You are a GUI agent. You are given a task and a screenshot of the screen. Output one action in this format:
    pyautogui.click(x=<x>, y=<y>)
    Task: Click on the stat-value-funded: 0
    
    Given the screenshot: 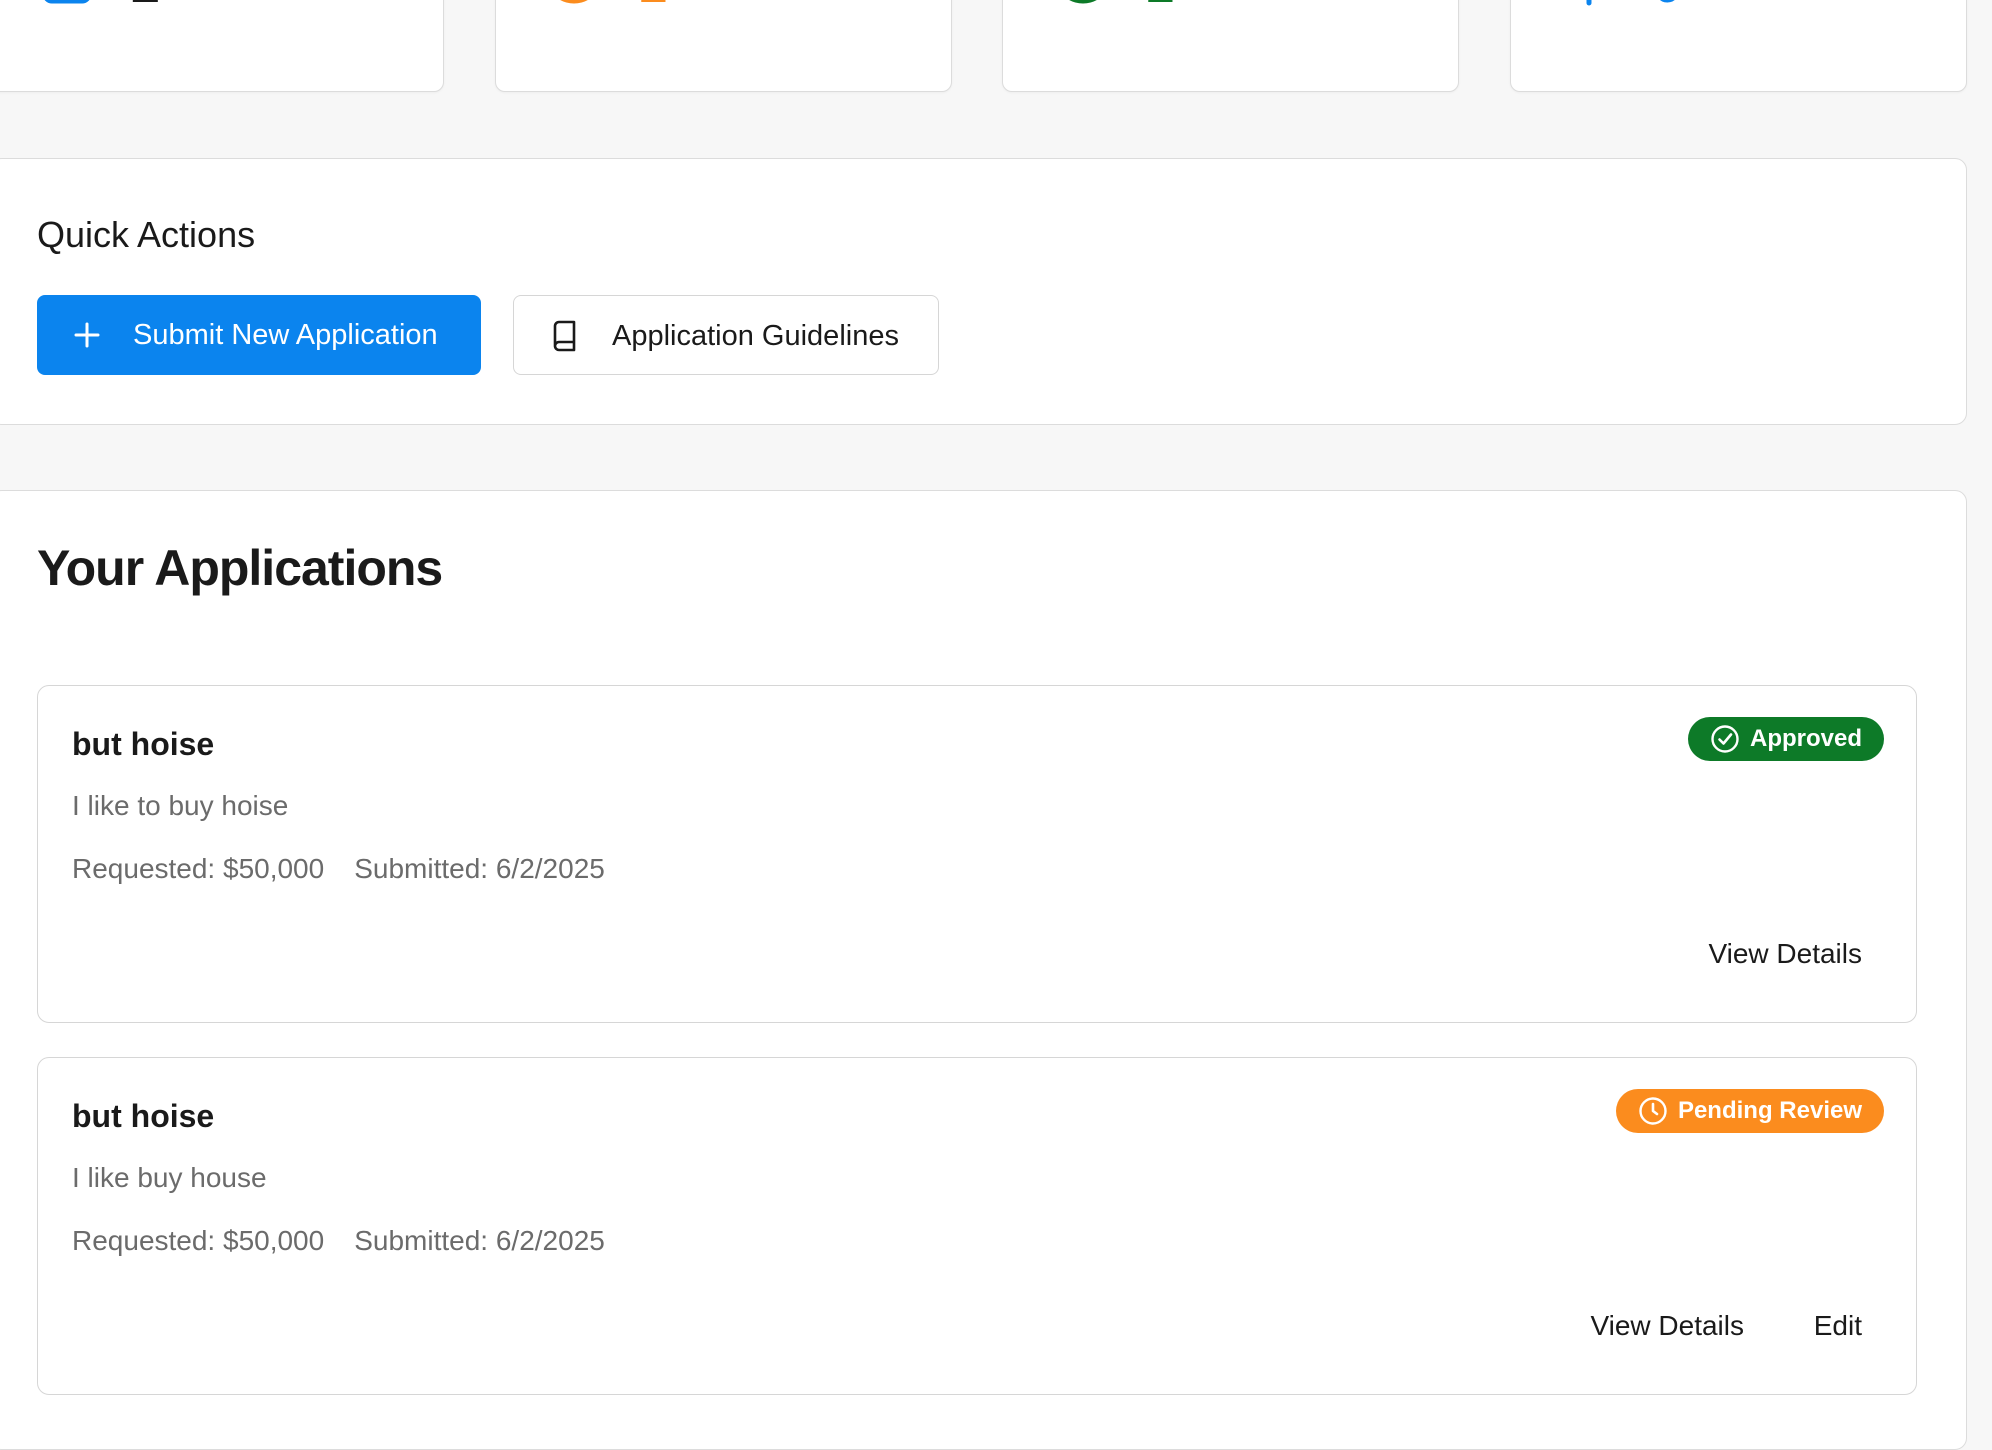 What is the action you would take?
    pyautogui.click(x=1667, y=5)
    